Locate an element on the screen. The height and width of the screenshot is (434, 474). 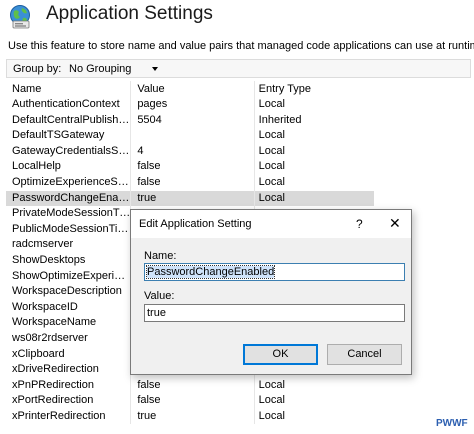
cell-name: AuthenticationContext is located at coordinates (66, 104).